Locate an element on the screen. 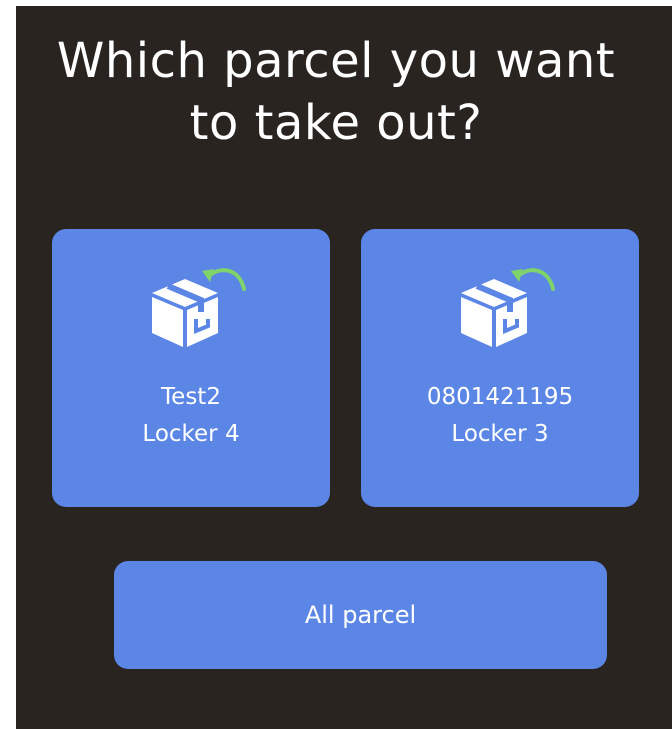 The width and height of the screenshot is (672, 729). all-parcel-label: All parcel is located at coordinates (360, 615).